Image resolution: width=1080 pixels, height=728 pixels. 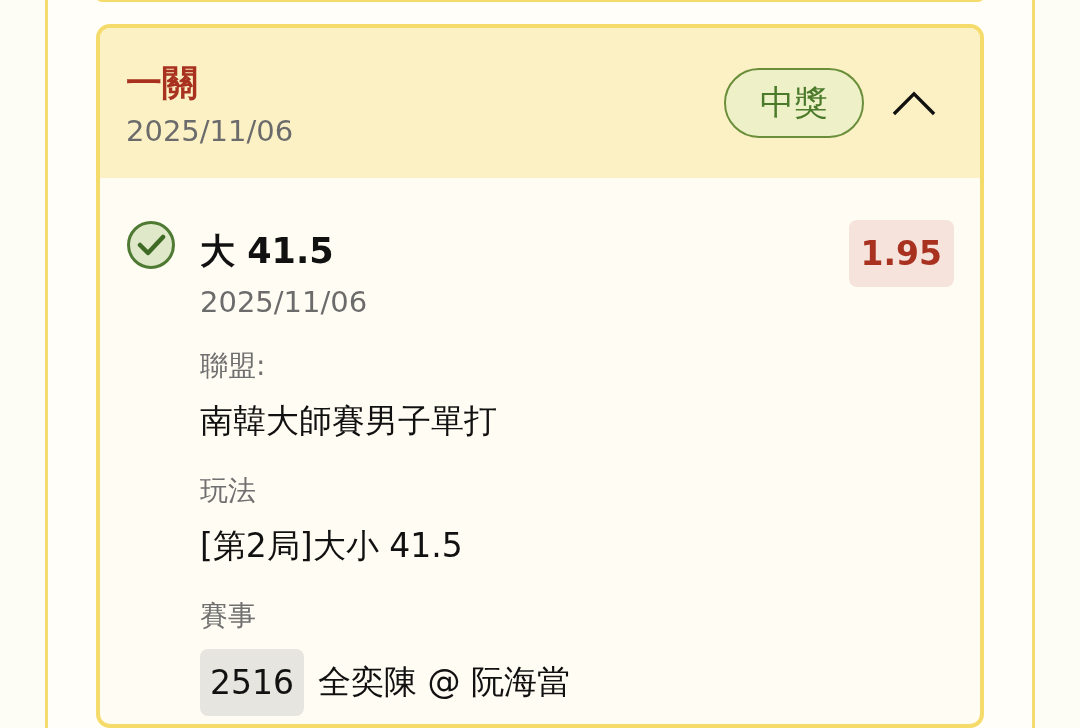 What do you see at coordinates (210, 130) in the screenshot?
I see `bet-date: 2025/11/06` at bounding box center [210, 130].